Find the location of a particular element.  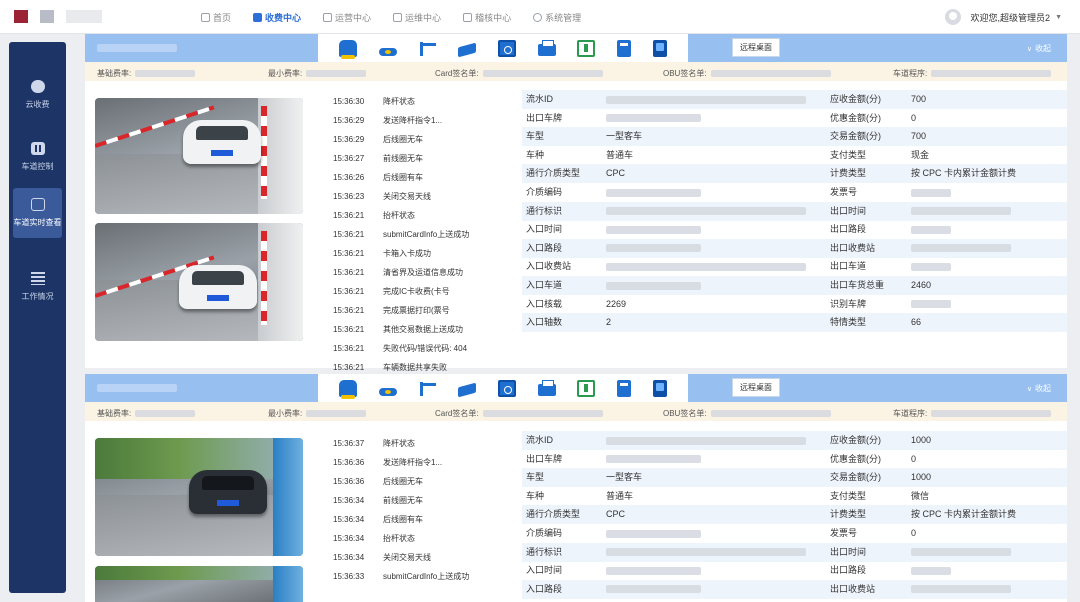

nav-item-system: 系统管理 is located at coordinates (557, 17).